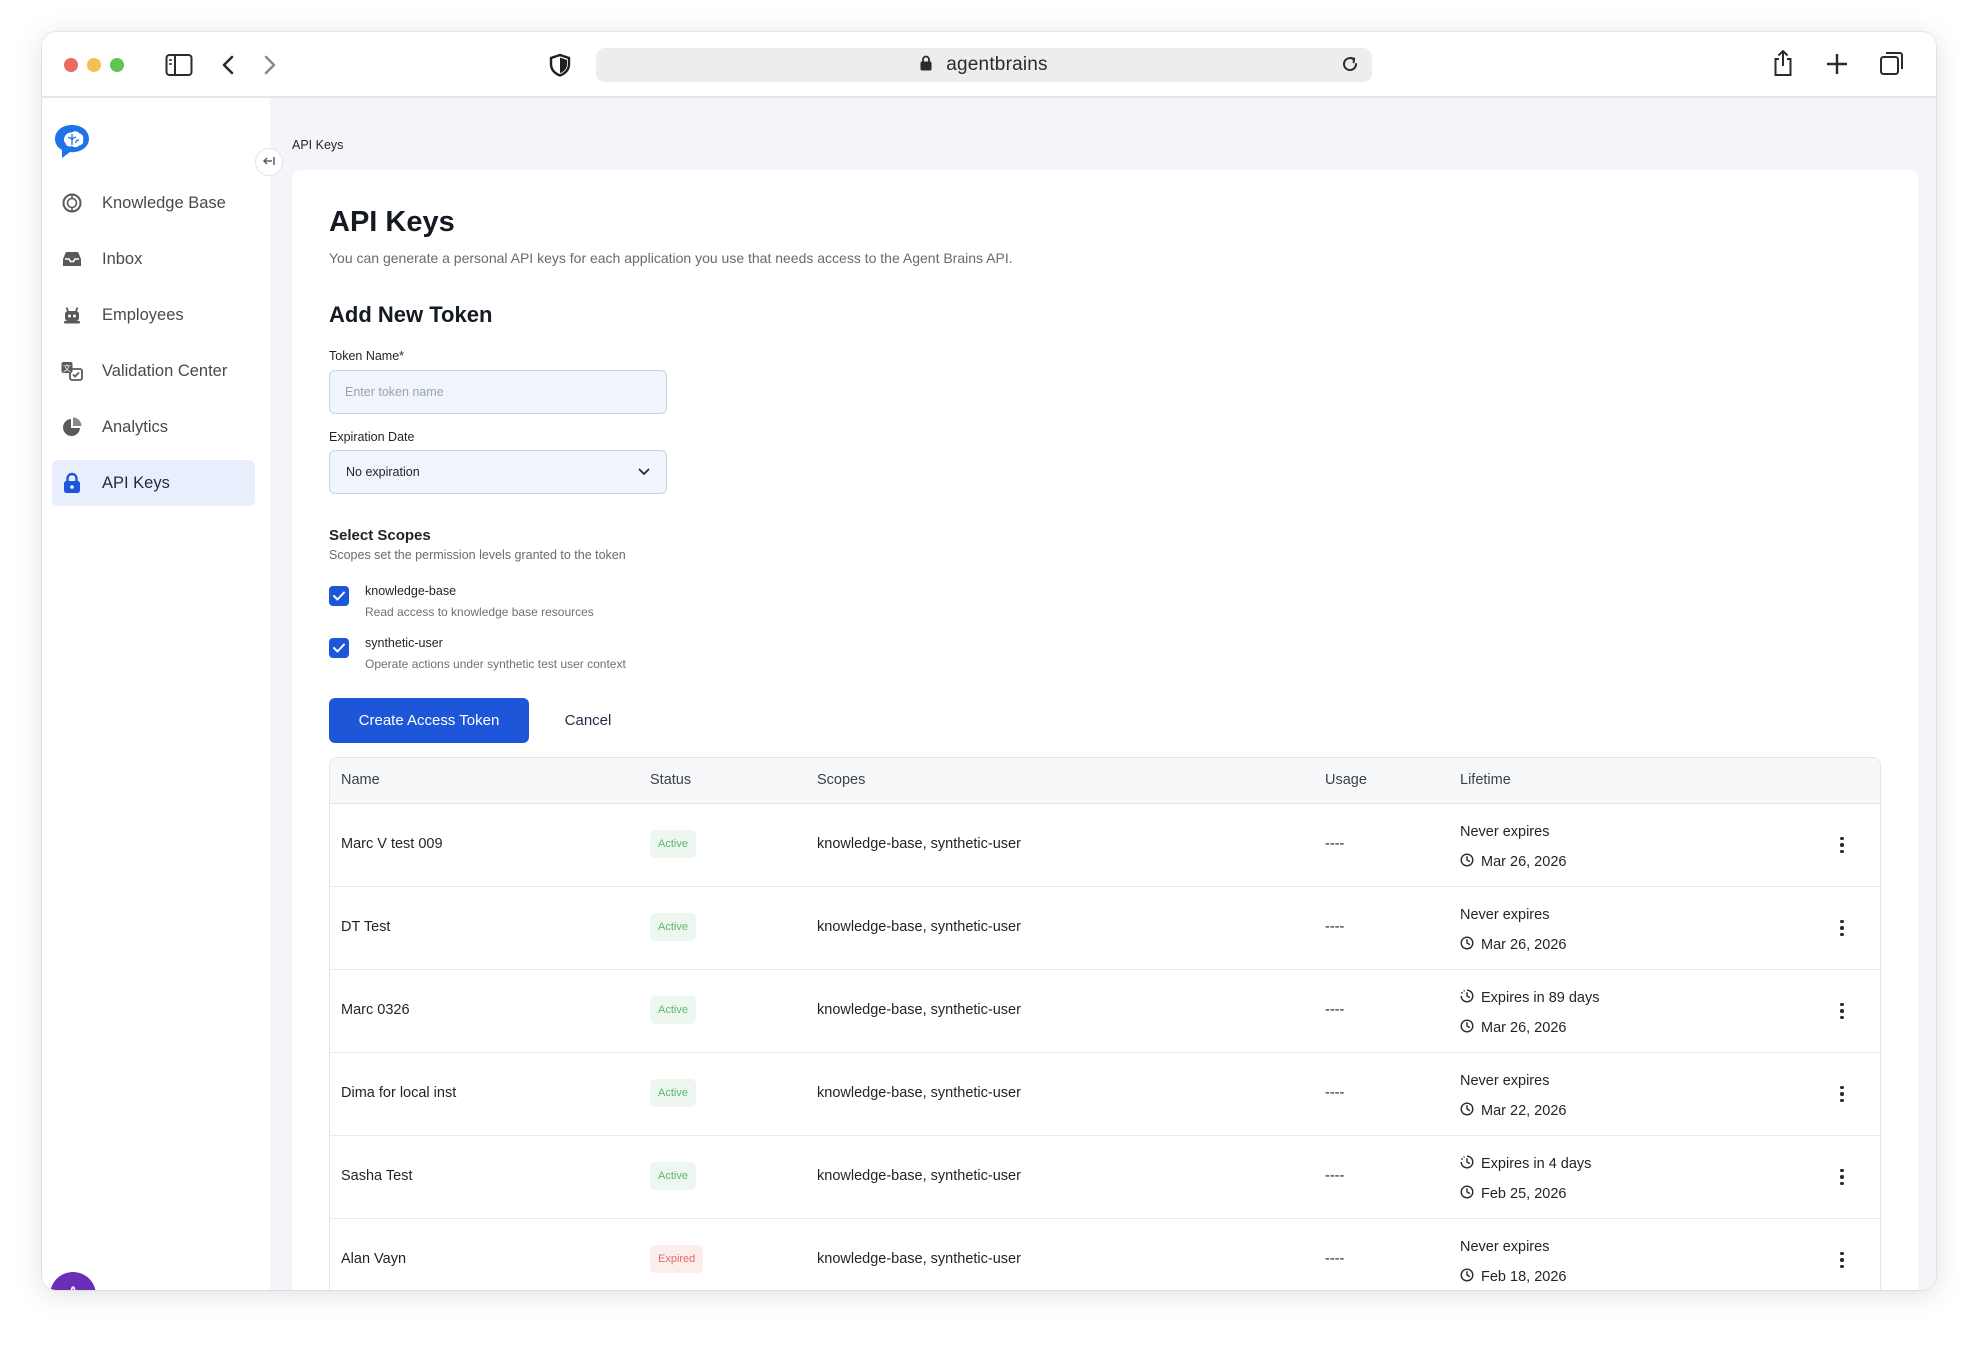  Describe the element at coordinates (1524, 1194) in the screenshot. I see `expiry-date: Feb 25, 2026` at that location.